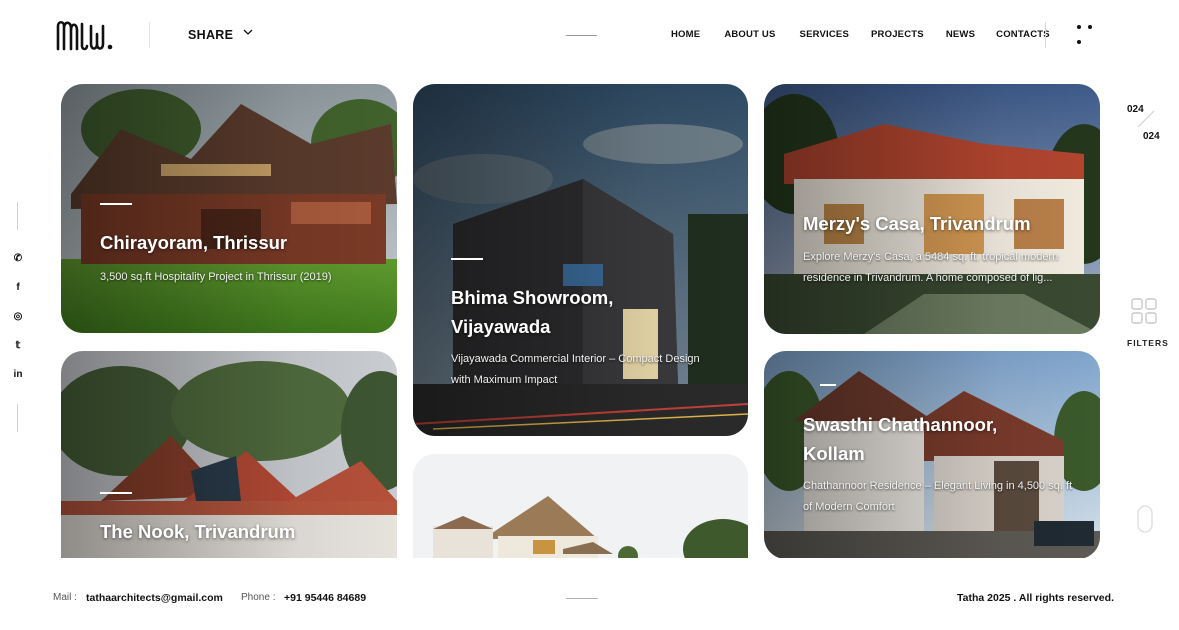 This screenshot has width=1179, height=630. Describe the element at coordinates (834, 453) in the screenshot. I see `project-title-line2: Kollam` at that location.